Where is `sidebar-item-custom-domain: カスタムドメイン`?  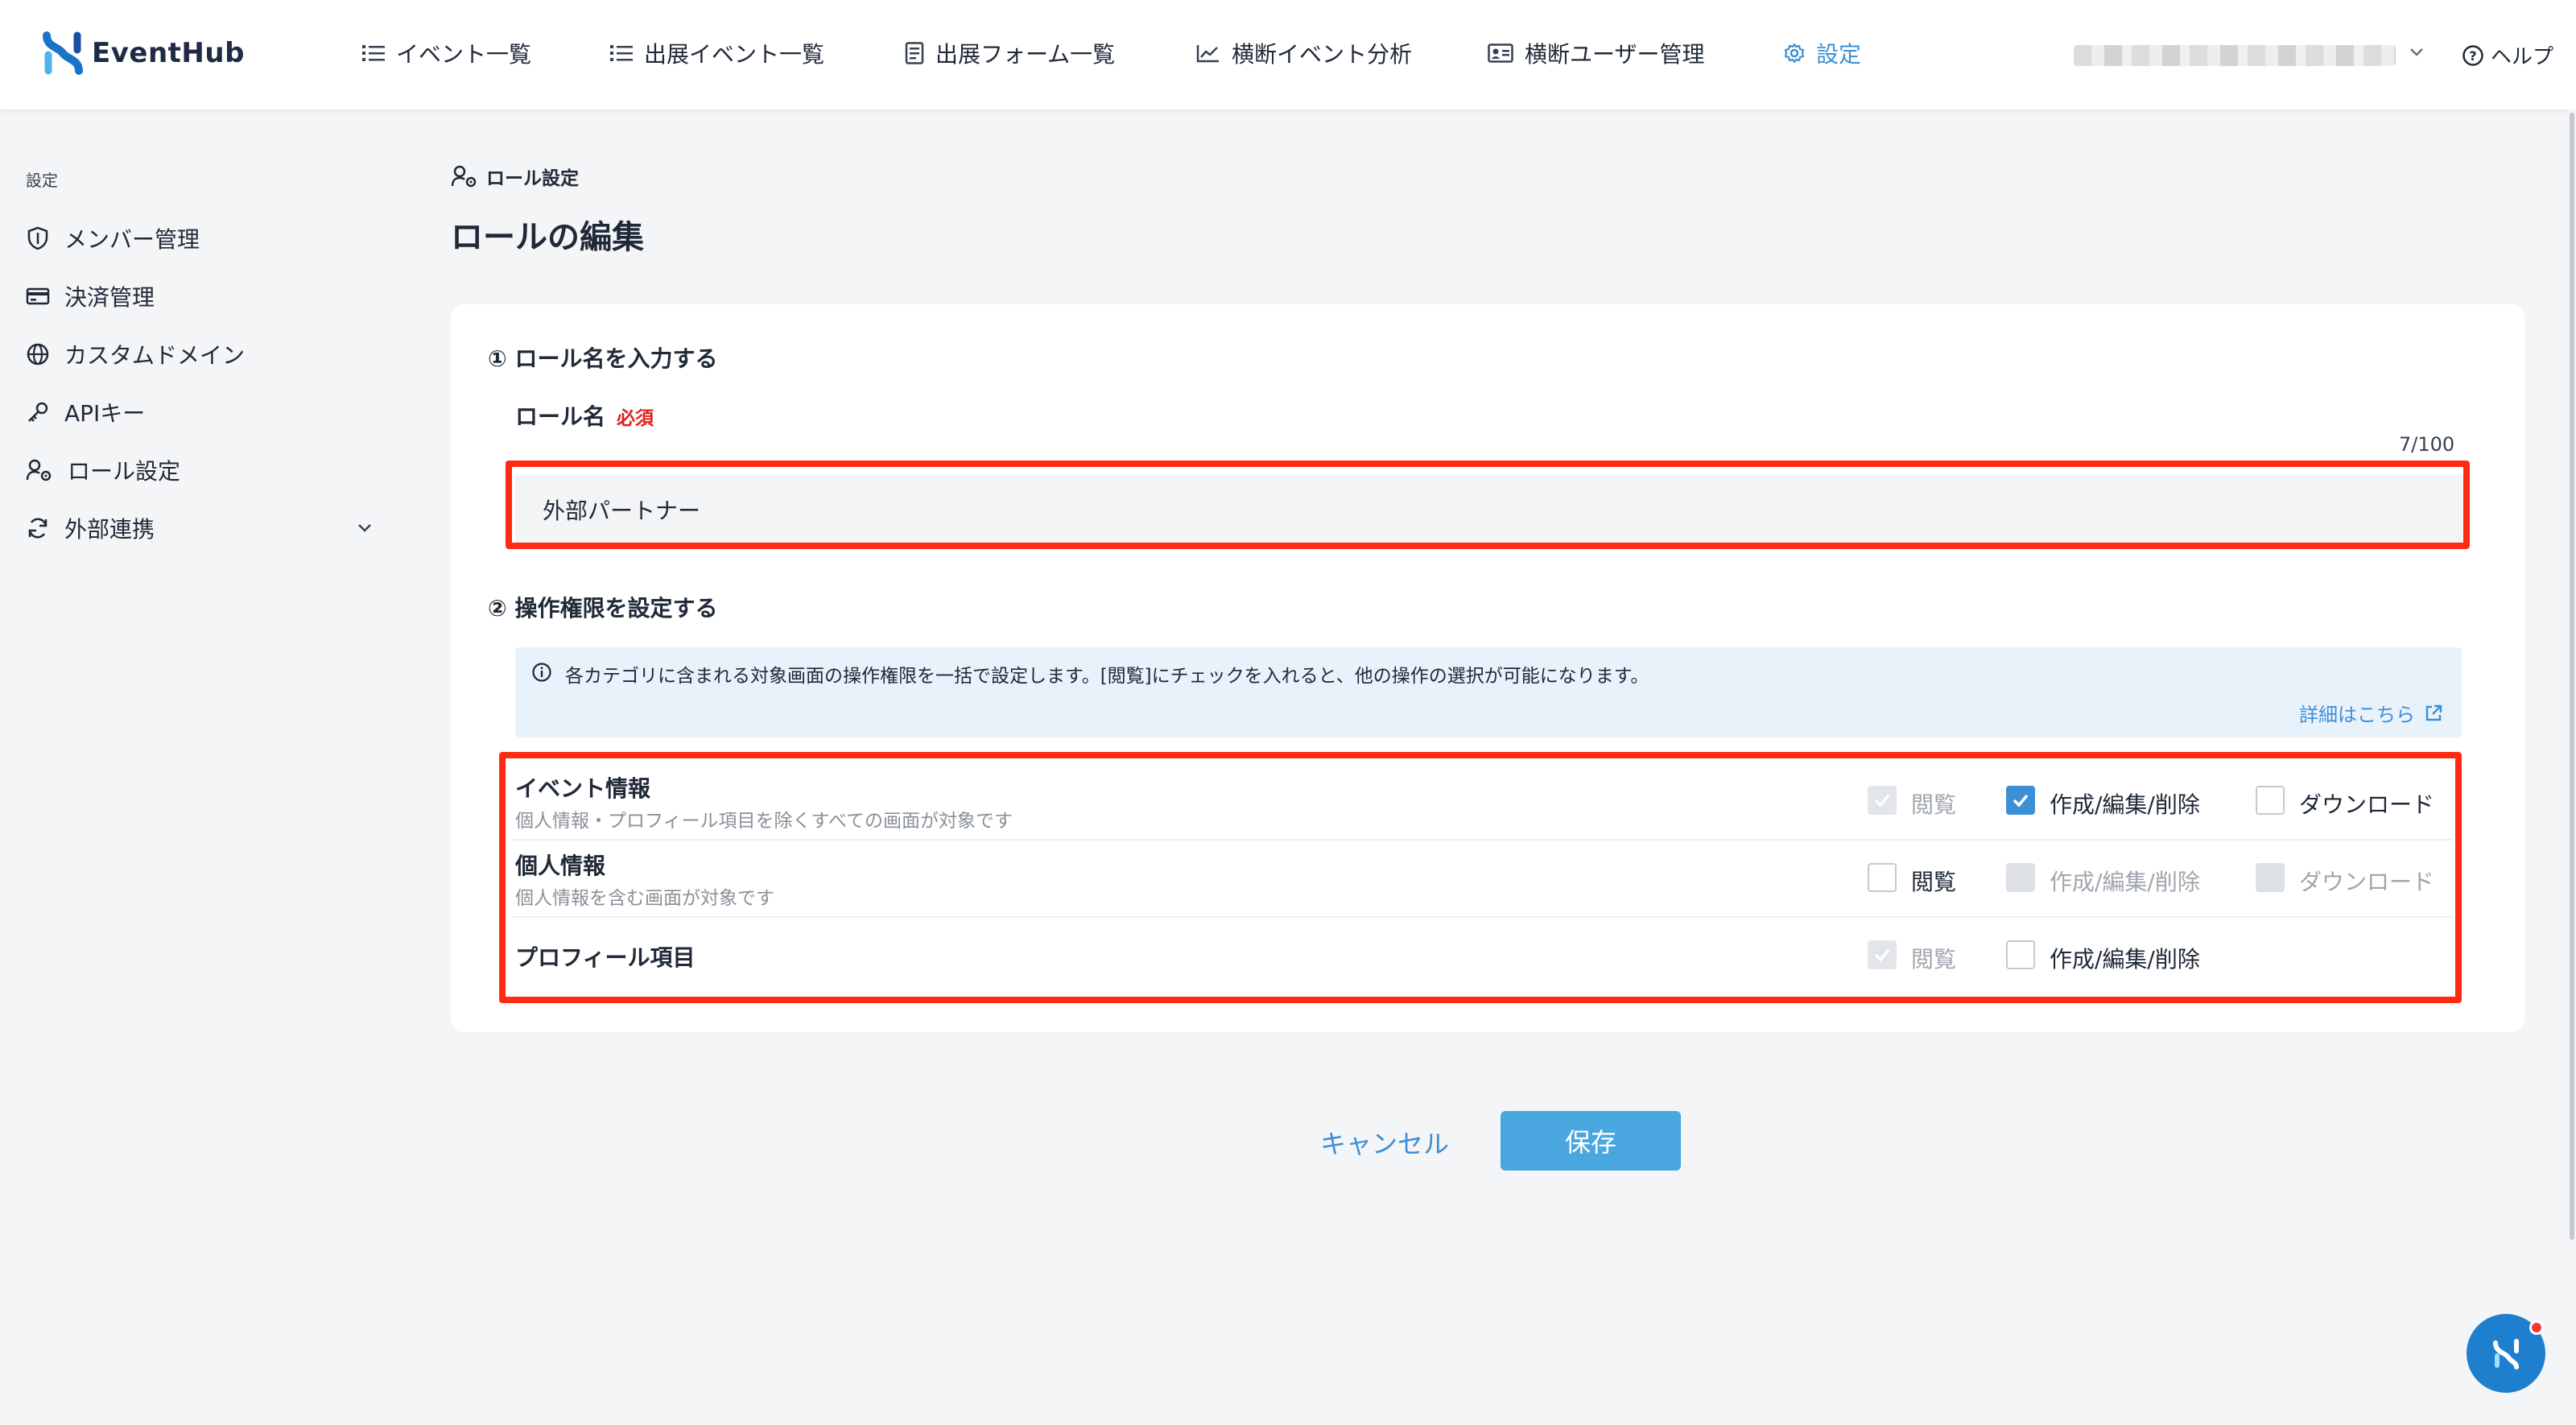
sidebar-item-custom-domain: カスタムドメイン is located at coordinates (135, 354).